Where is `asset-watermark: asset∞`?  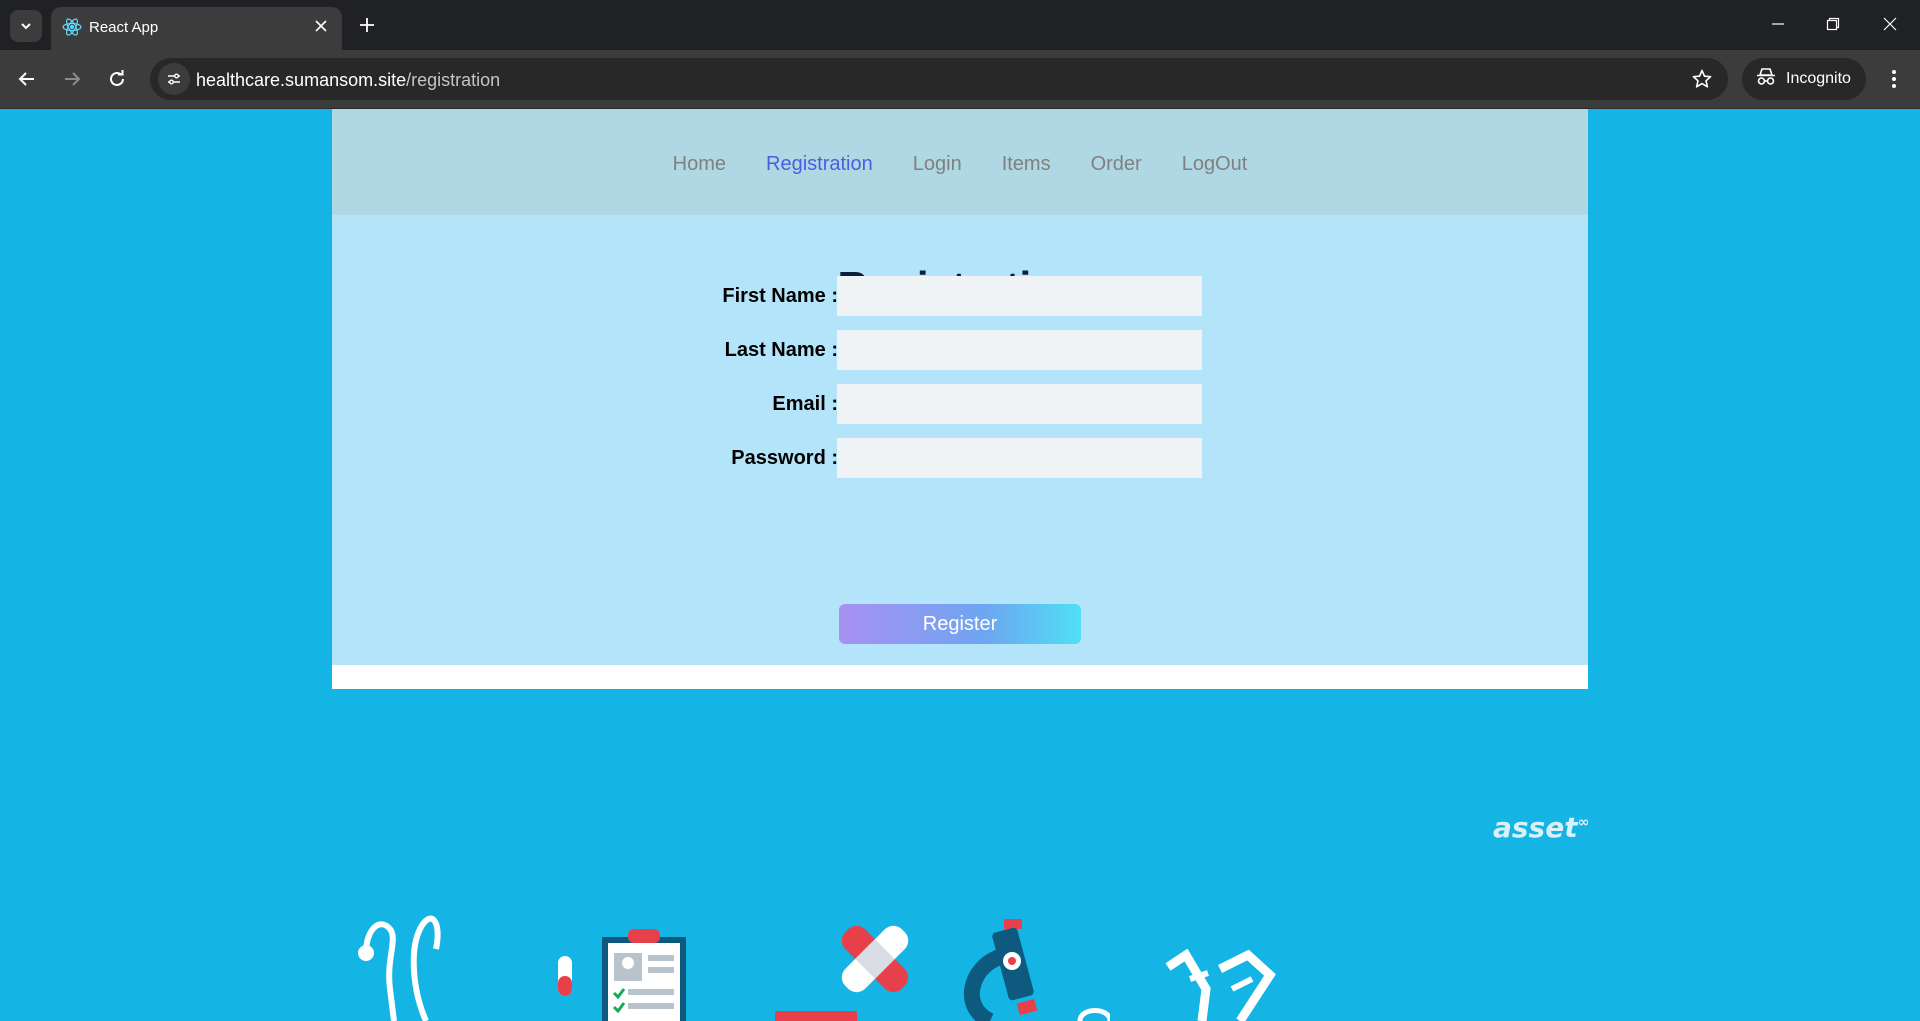
asset-watermark: asset∞ is located at coordinates (1541, 827).